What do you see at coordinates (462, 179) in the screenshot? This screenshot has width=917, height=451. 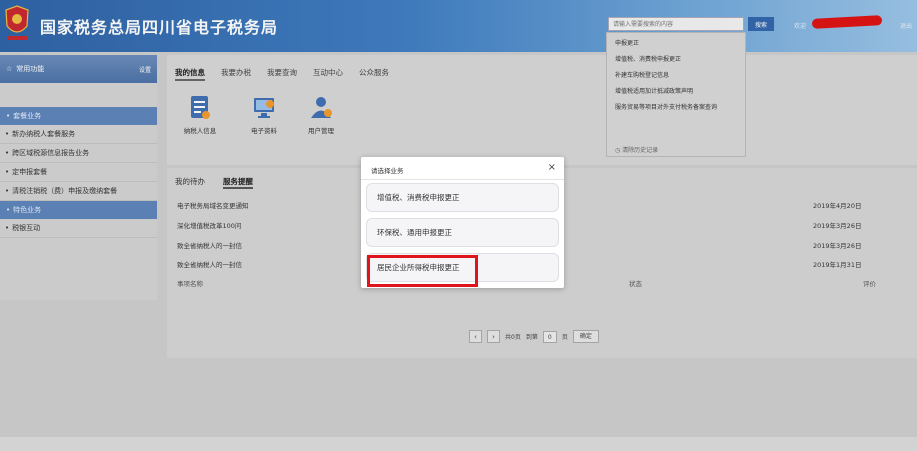 I see `dialog-divider` at bounding box center [462, 179].